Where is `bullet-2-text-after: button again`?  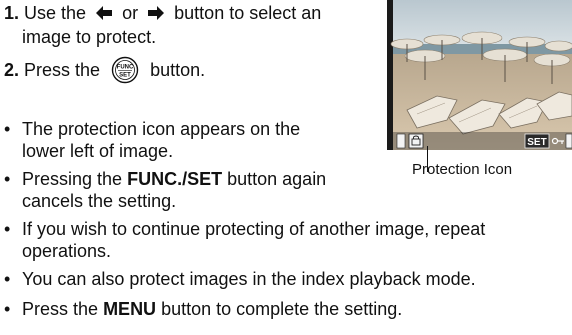 bullet-2-text-after: button again is located at coordinates (277, 179).